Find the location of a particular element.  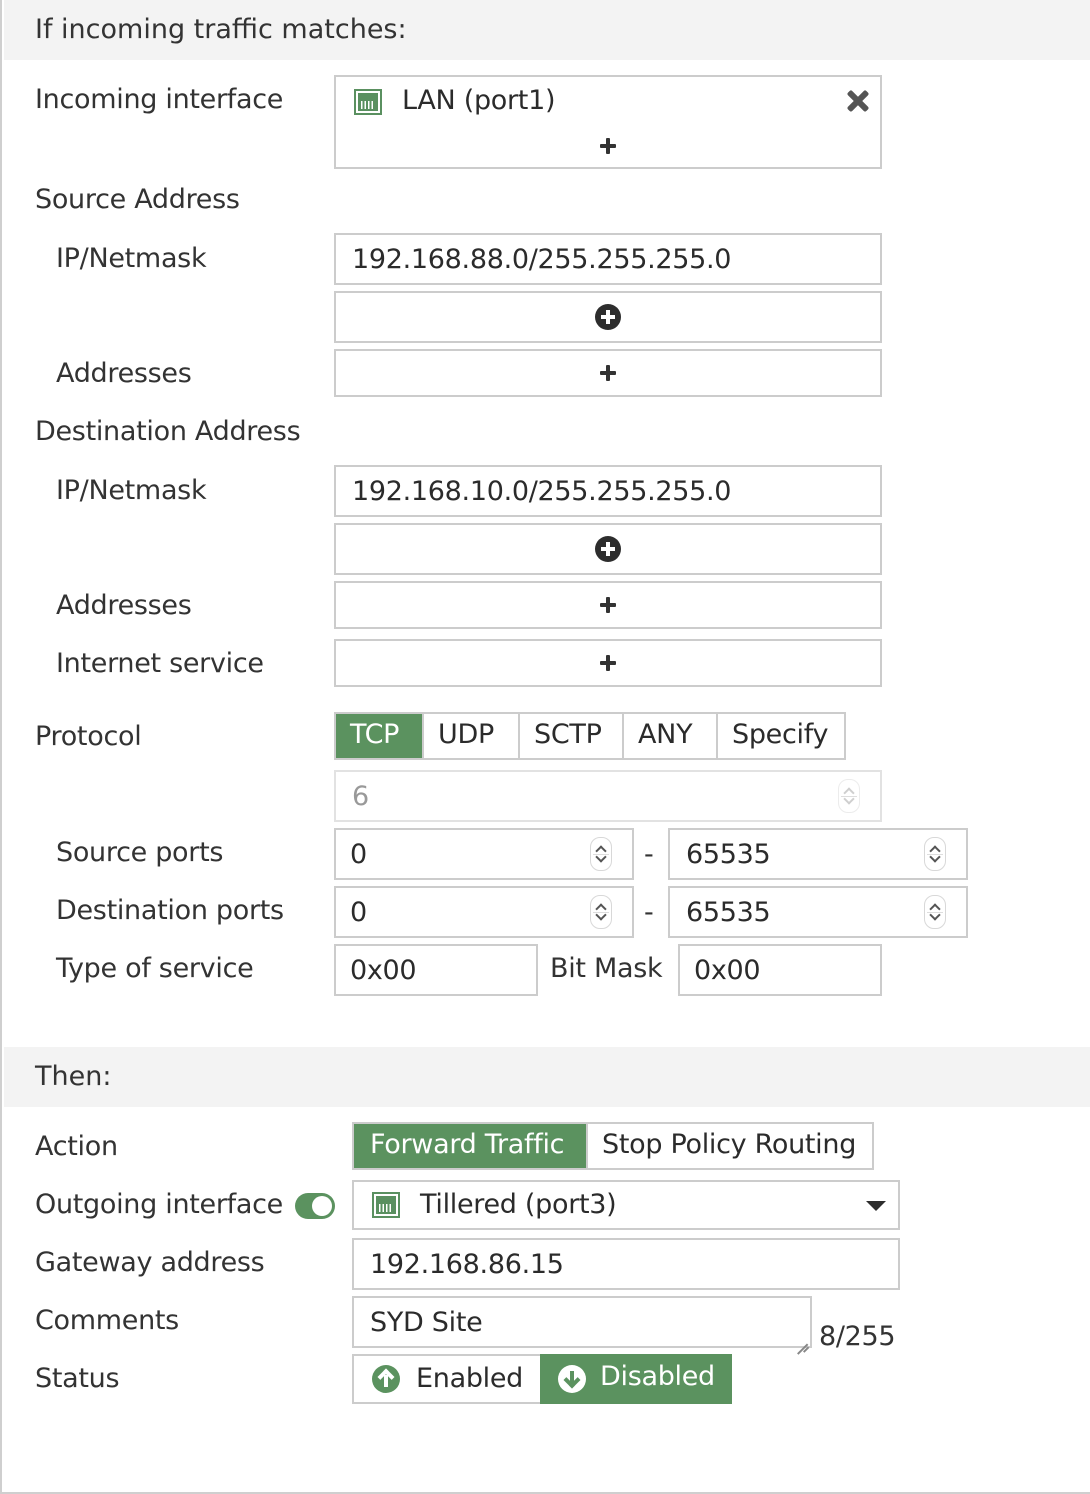

gateway-address-input: 192.168.86.15 is located at coordinates (626, 1264).